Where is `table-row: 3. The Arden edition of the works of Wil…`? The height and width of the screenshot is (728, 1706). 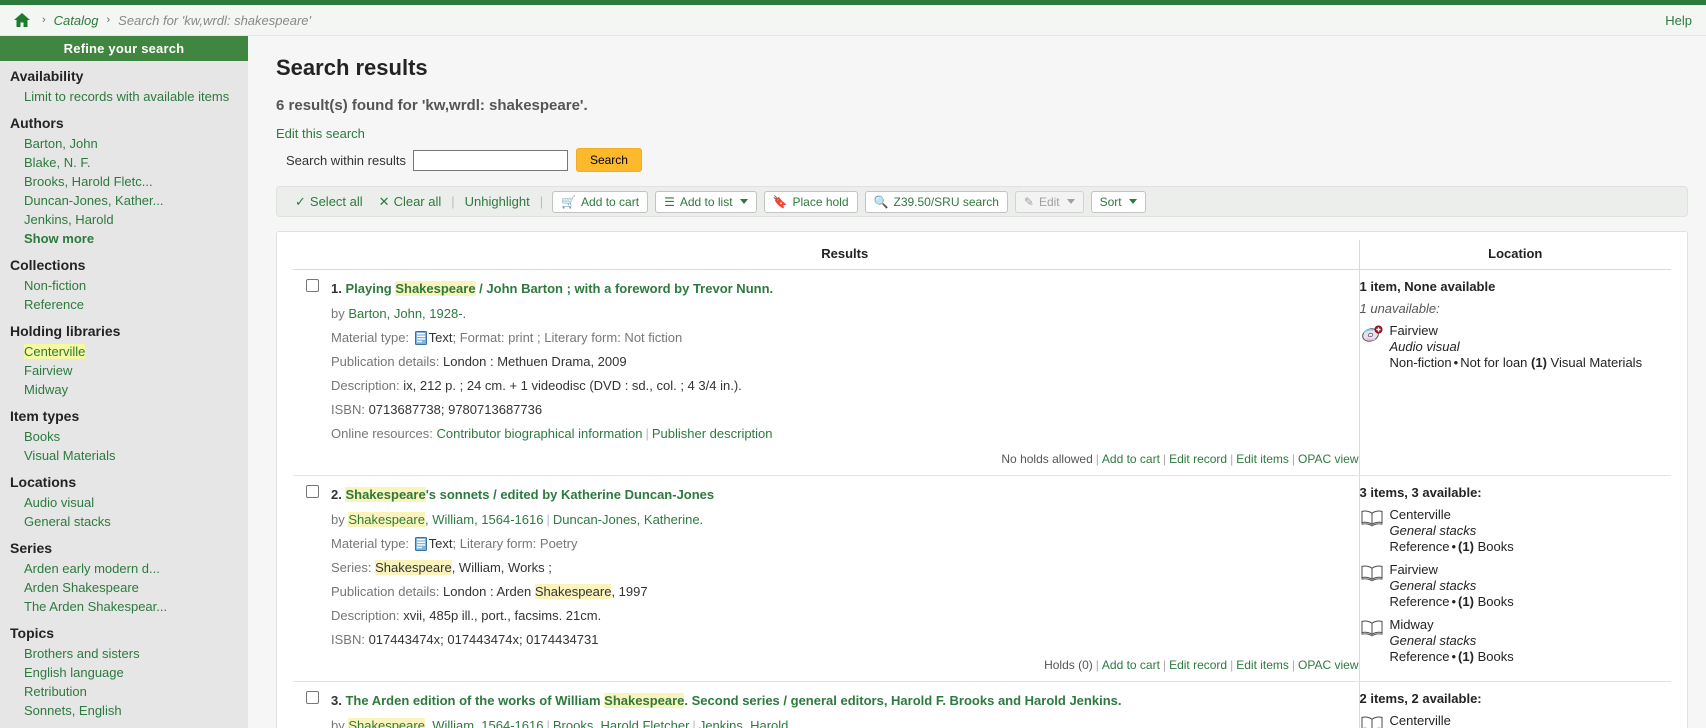
table-row: 3. The Arden edition of the works of Wil… is located at coordinates (982, 704).